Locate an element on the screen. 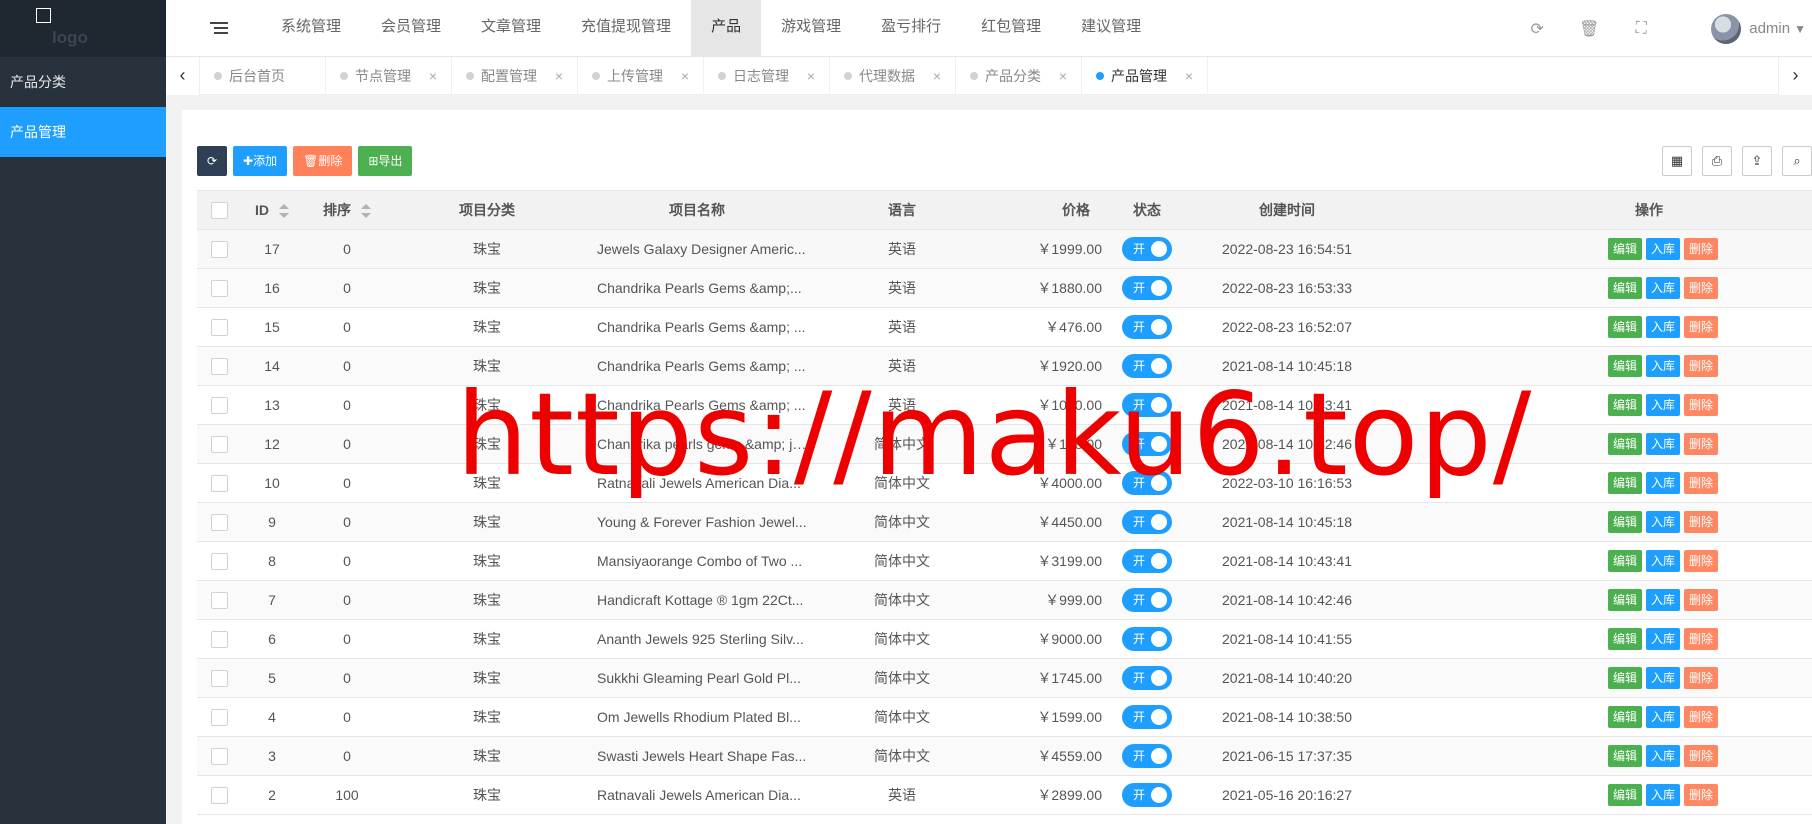 This screenshot has height=824, width=1812. topnav-articles: 文章管理 is located at coordinates (511, 28).